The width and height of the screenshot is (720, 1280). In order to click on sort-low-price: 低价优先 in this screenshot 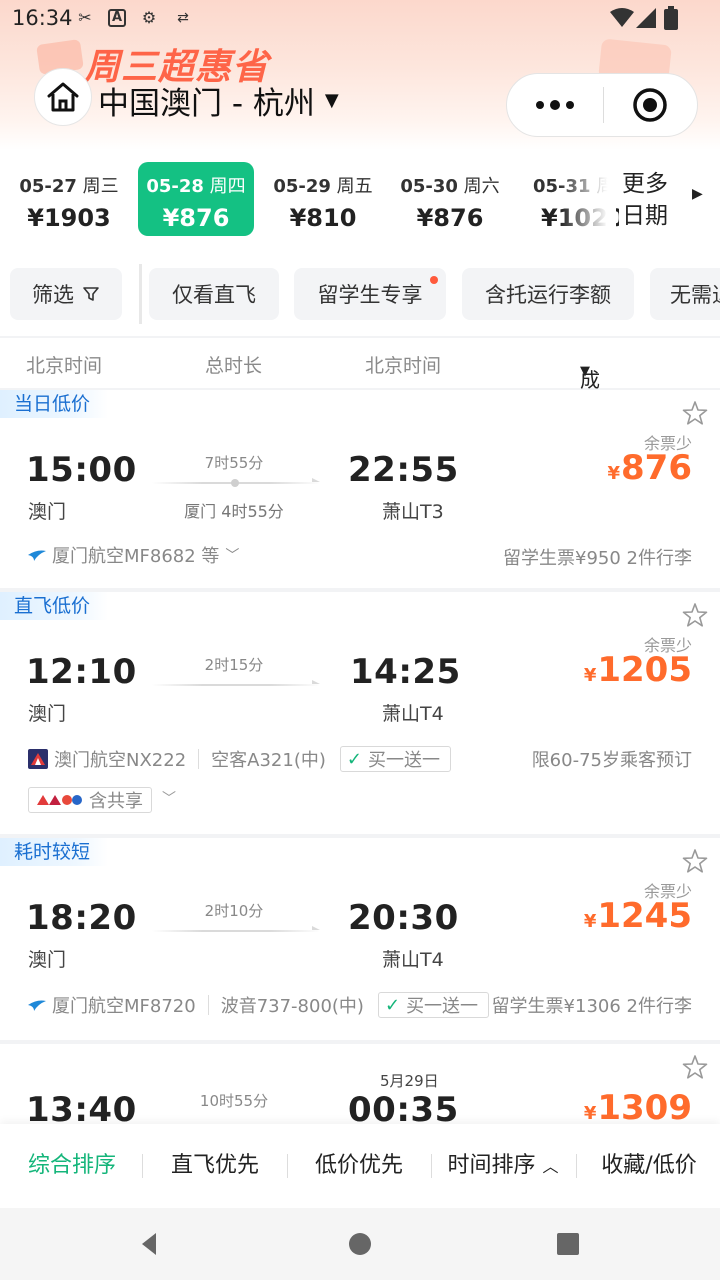, I will do `click(359, 1166)`.